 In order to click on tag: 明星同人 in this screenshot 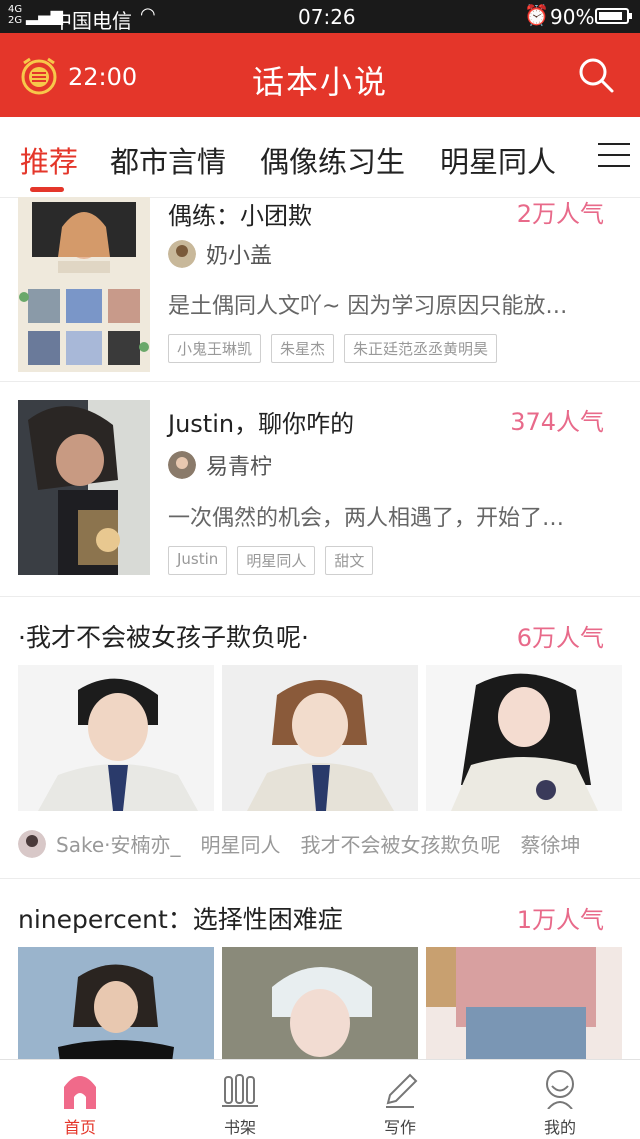, I will do `click(276, 560)`.